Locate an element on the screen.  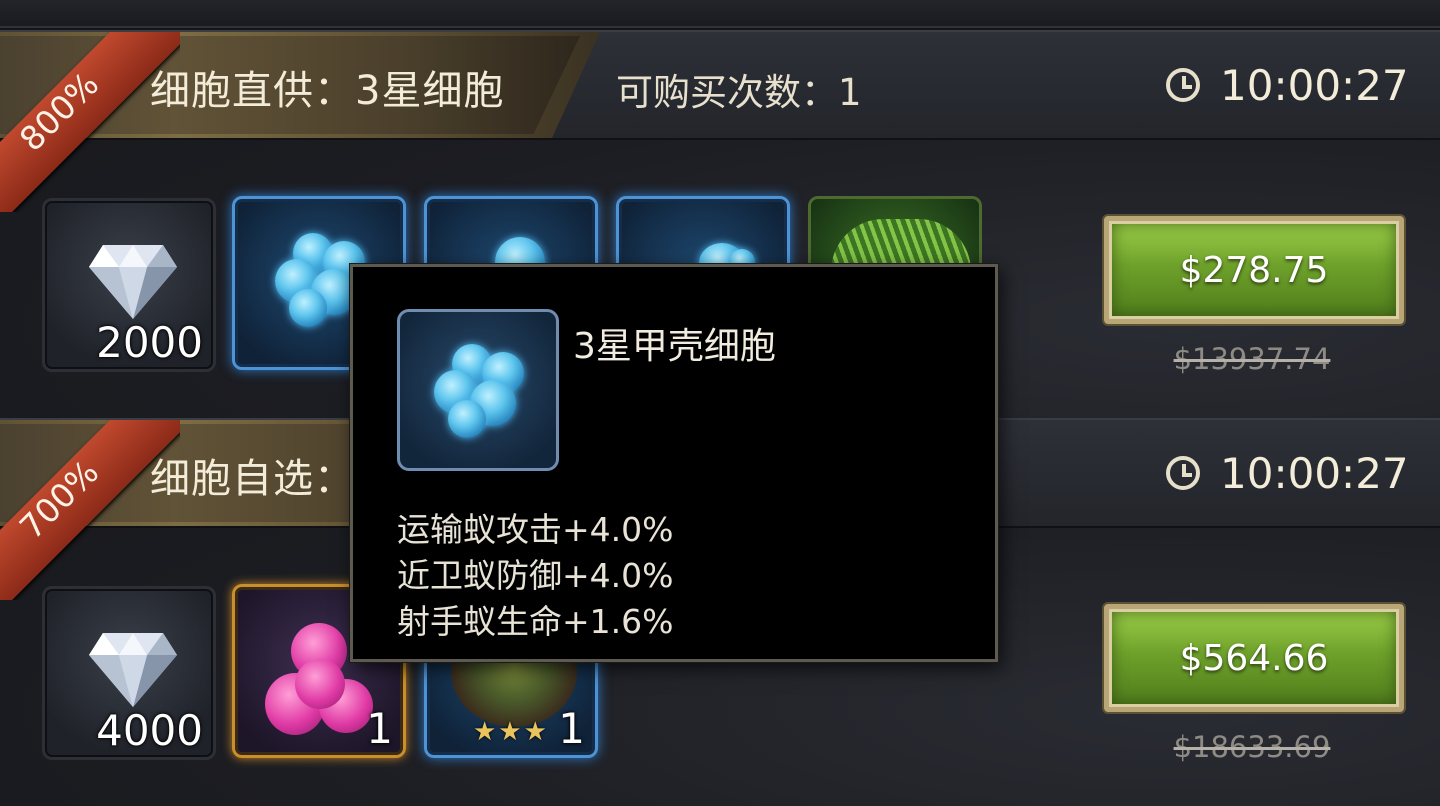
buy-price: $278.75 is located at coordinates (1254, 270).